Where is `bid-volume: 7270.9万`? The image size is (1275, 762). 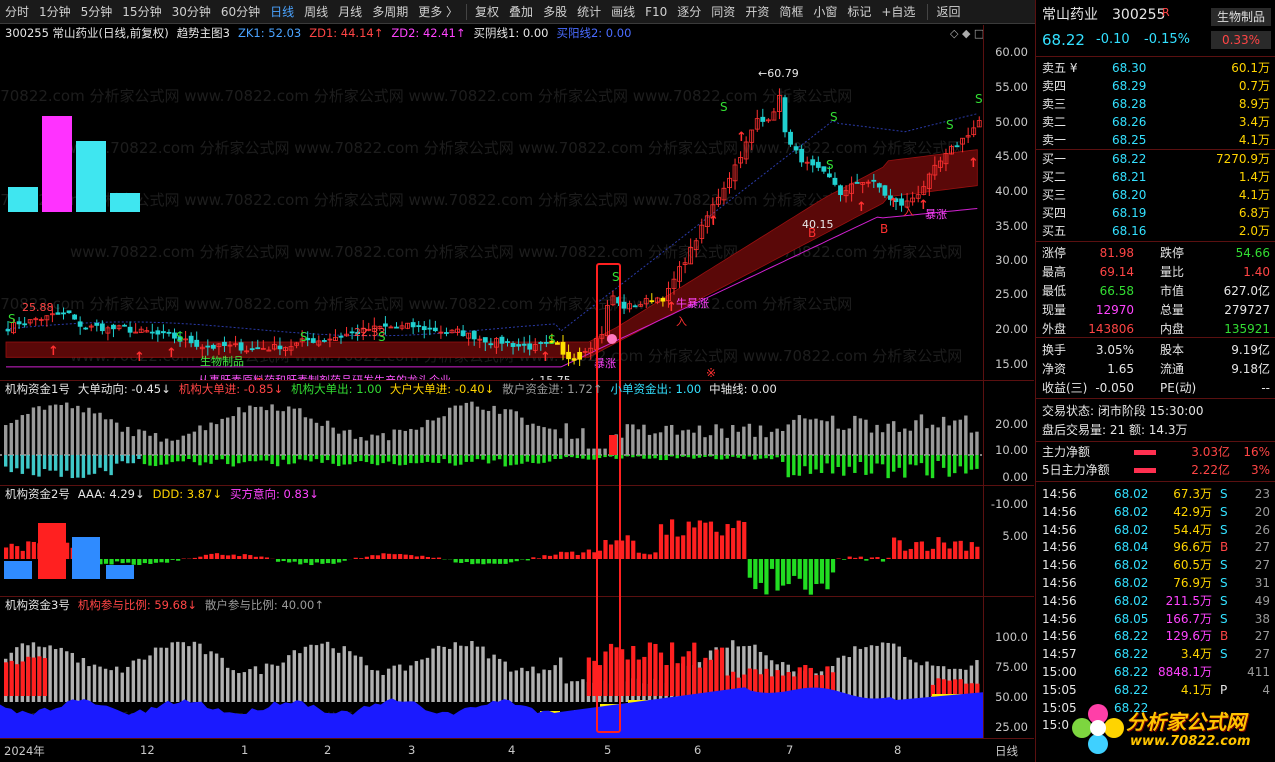
bid-volume: 7270.9万 is located at coordinates (1243, 159).